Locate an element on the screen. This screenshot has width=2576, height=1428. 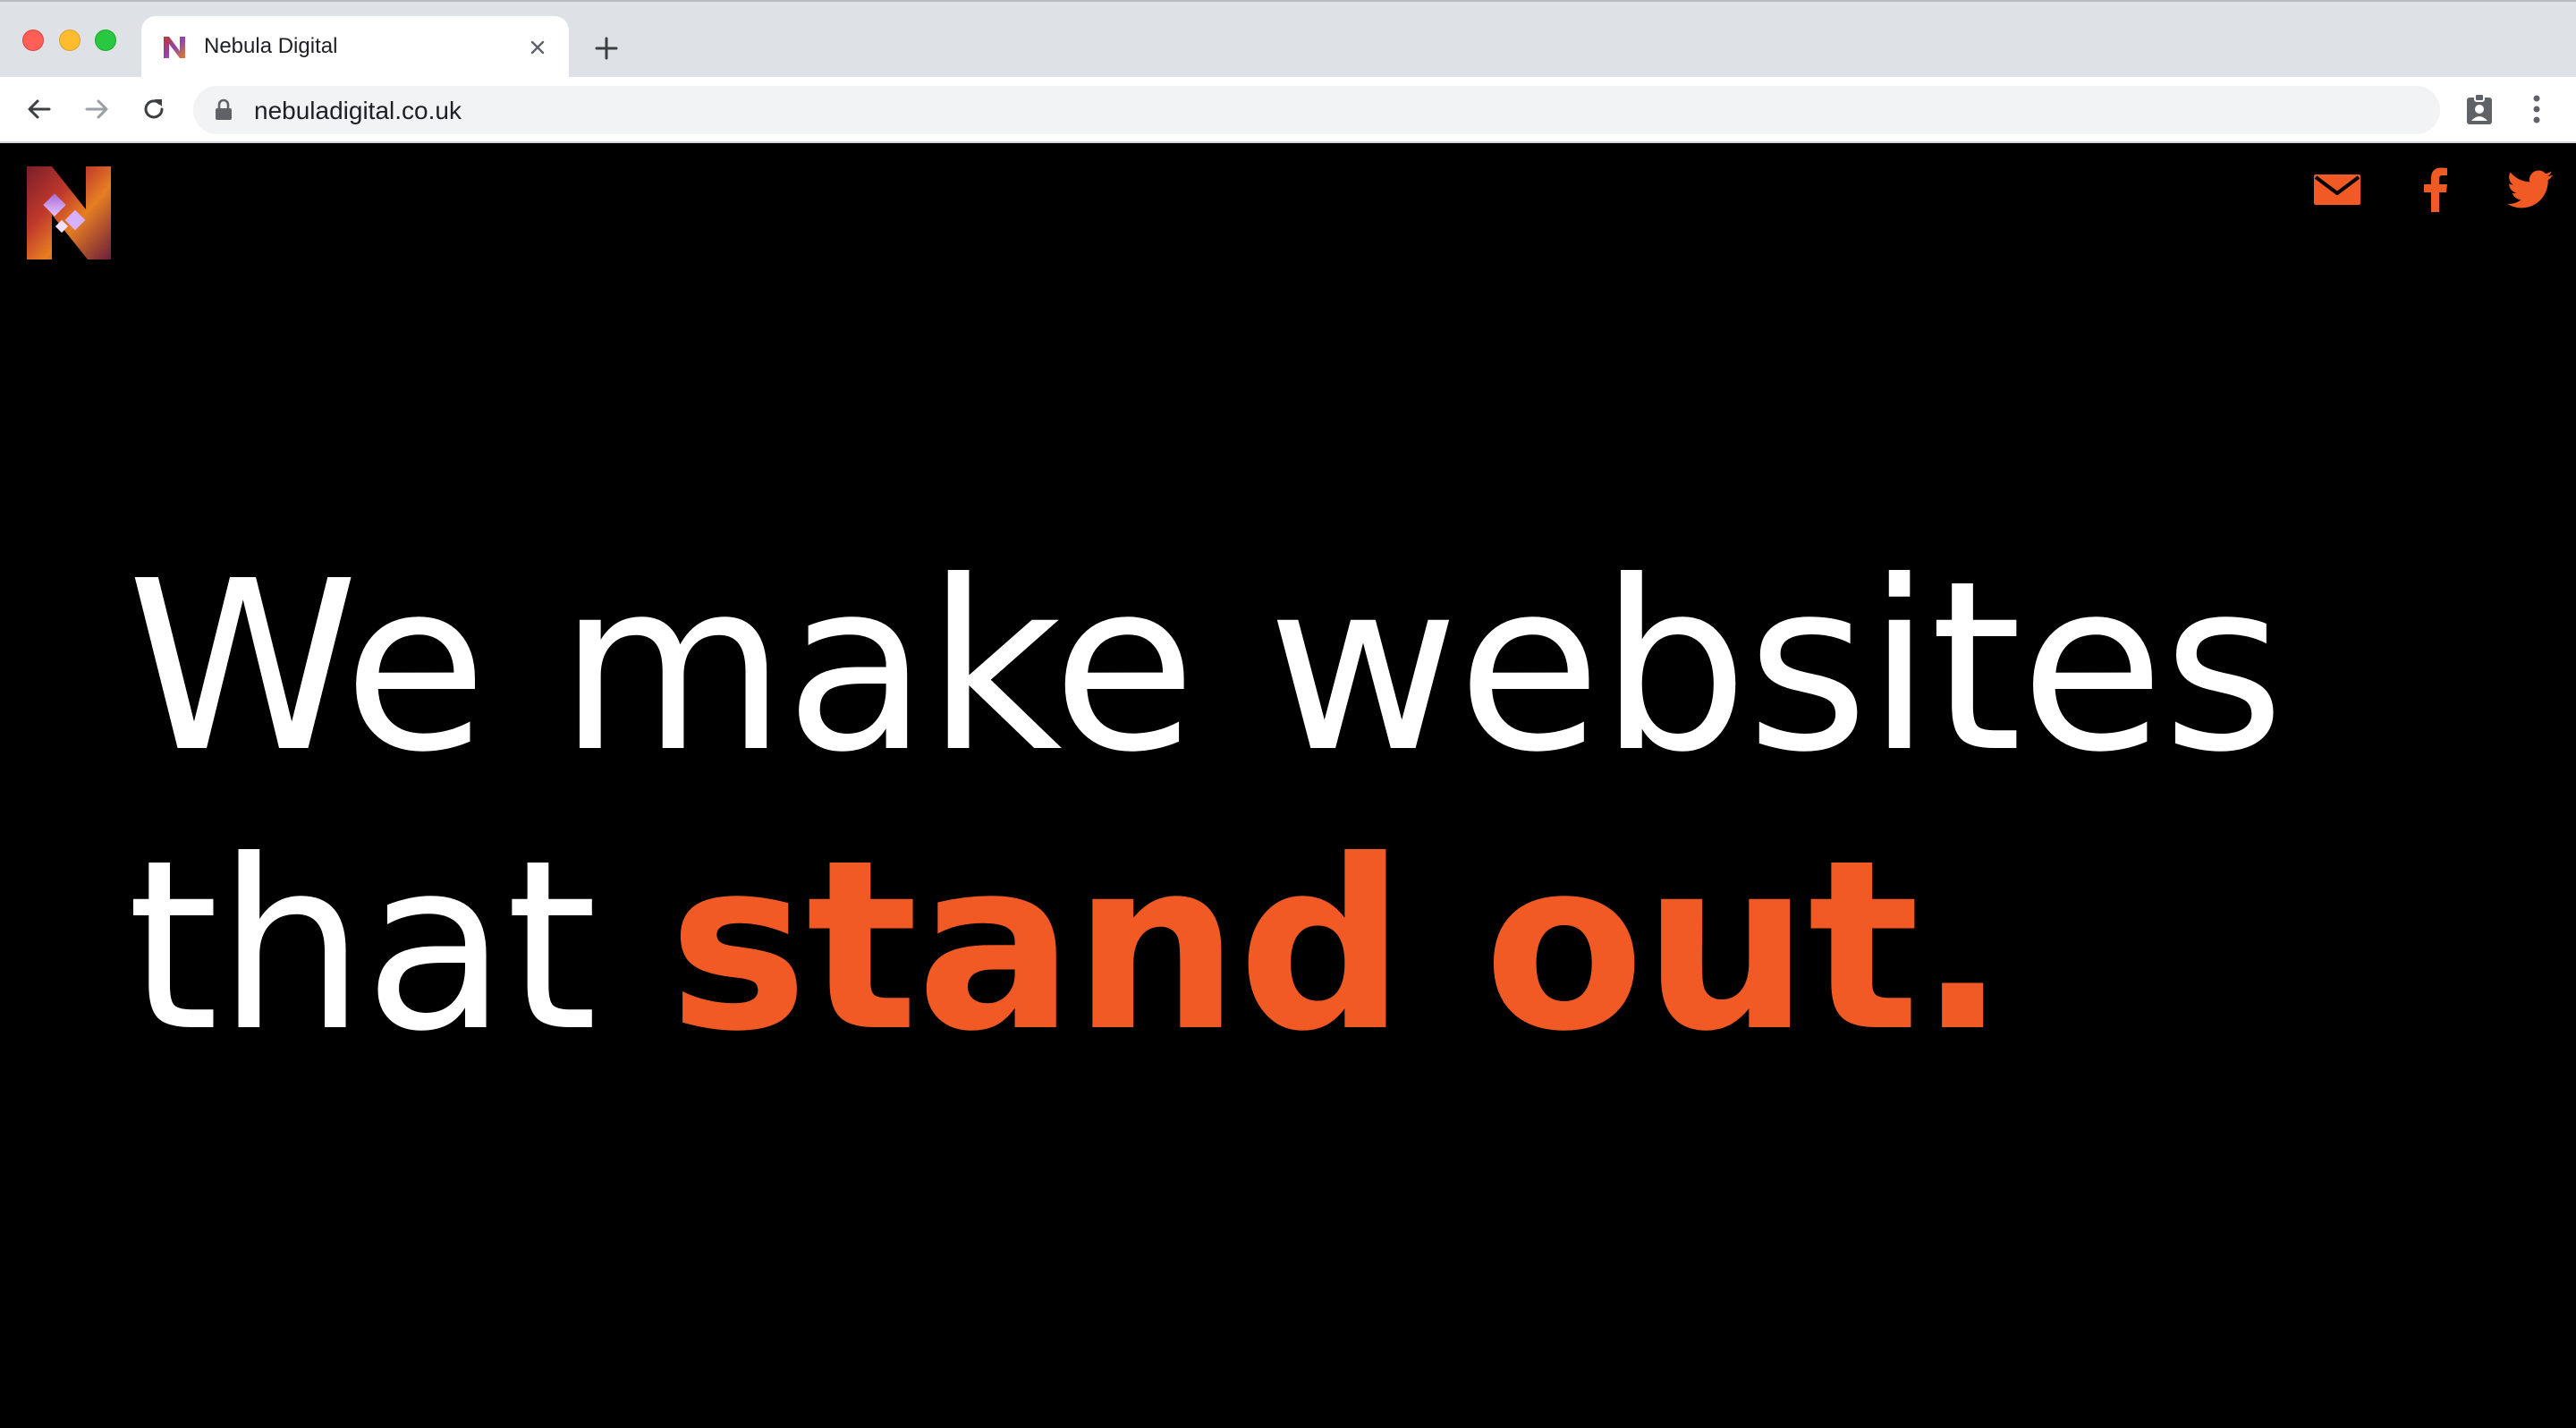
nebula-logo-icon is located at coordinates (69, 212).